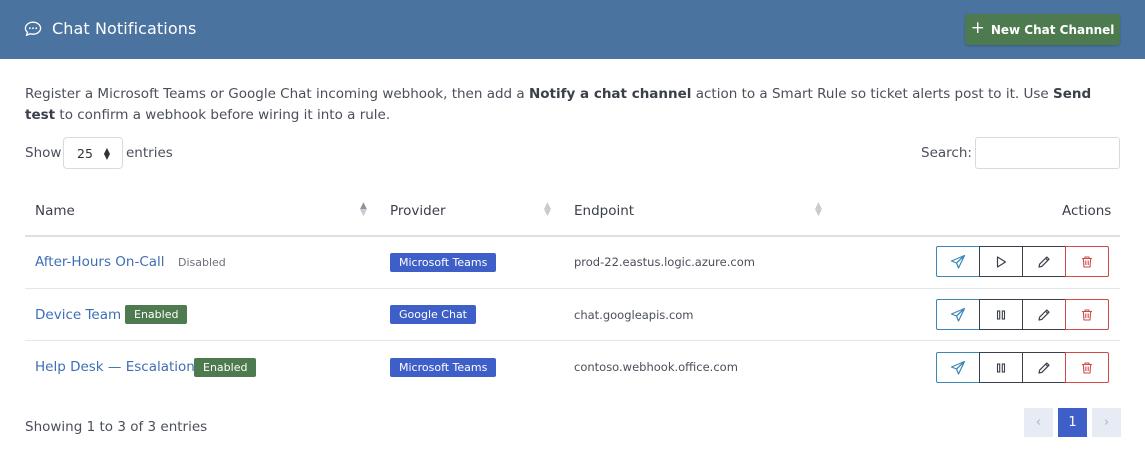 The image size is (1145, 464). I want to click on column-header-name: Name, so click(55, 211).